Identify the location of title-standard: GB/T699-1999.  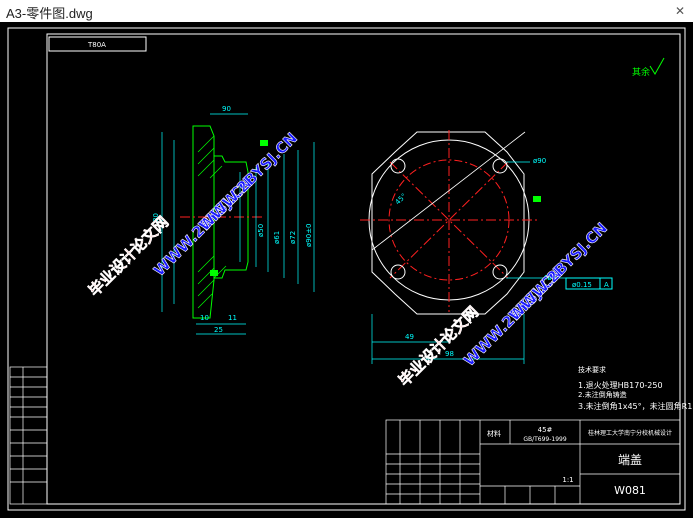
(545, 439).